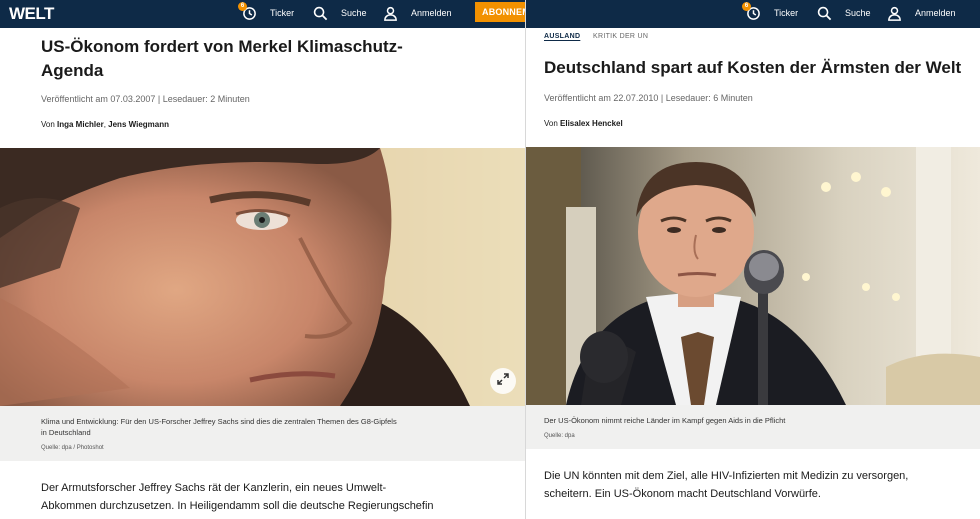  What do you see at coordinates (72, 448) in the screenshot?
I see `image-credit: Quelle: dpa / Photoshot` at bounding box center [72, 448].